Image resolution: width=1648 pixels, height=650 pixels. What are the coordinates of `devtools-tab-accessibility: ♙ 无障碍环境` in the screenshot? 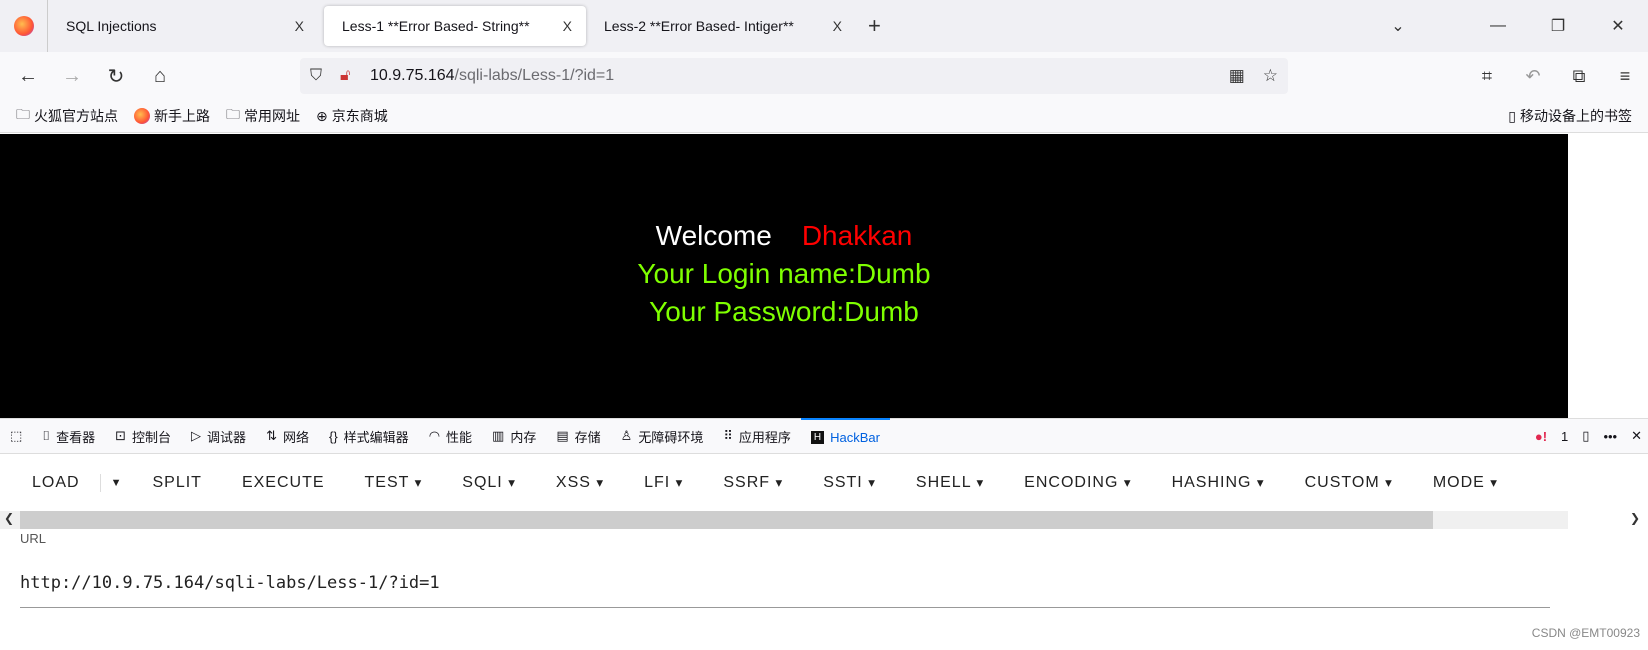 It's located at (662, 436).